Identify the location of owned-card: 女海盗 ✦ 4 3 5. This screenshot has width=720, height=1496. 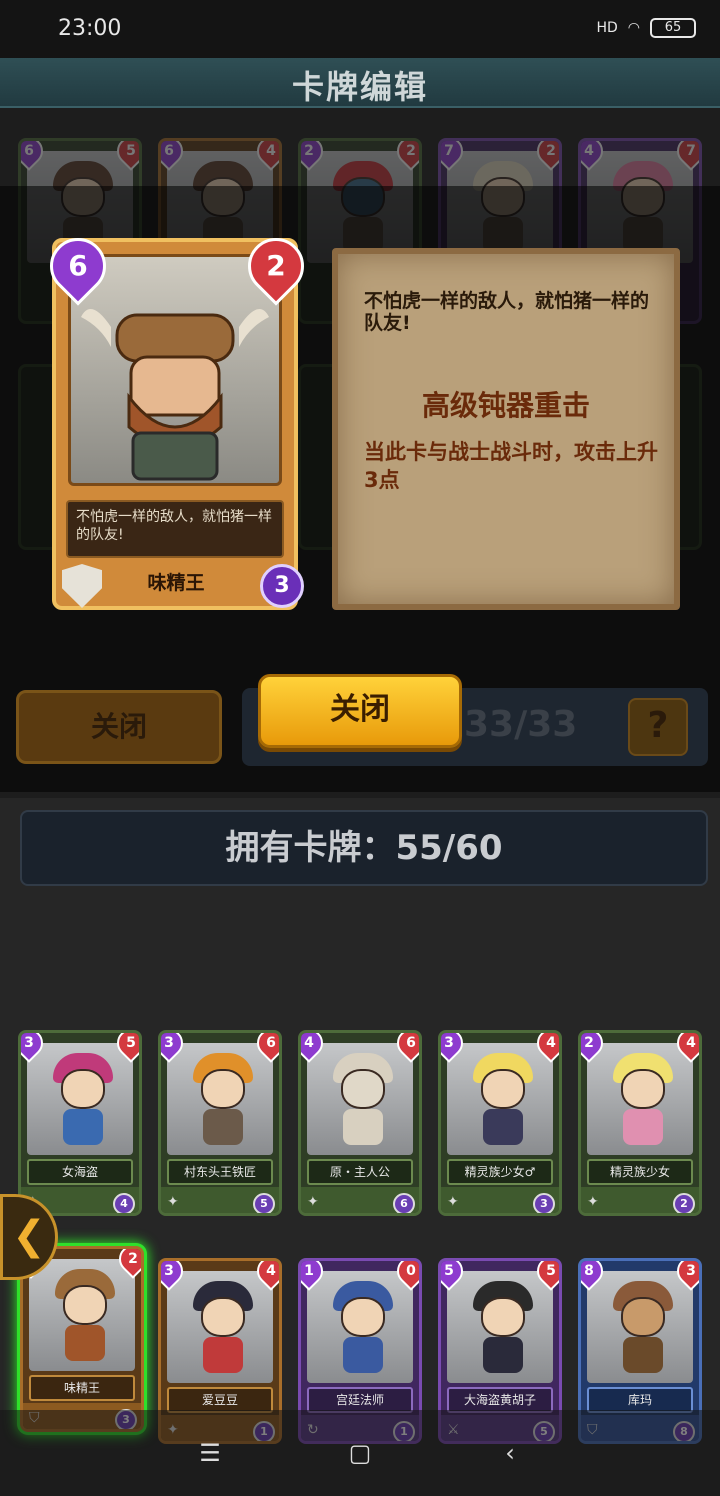
(80, 1123).